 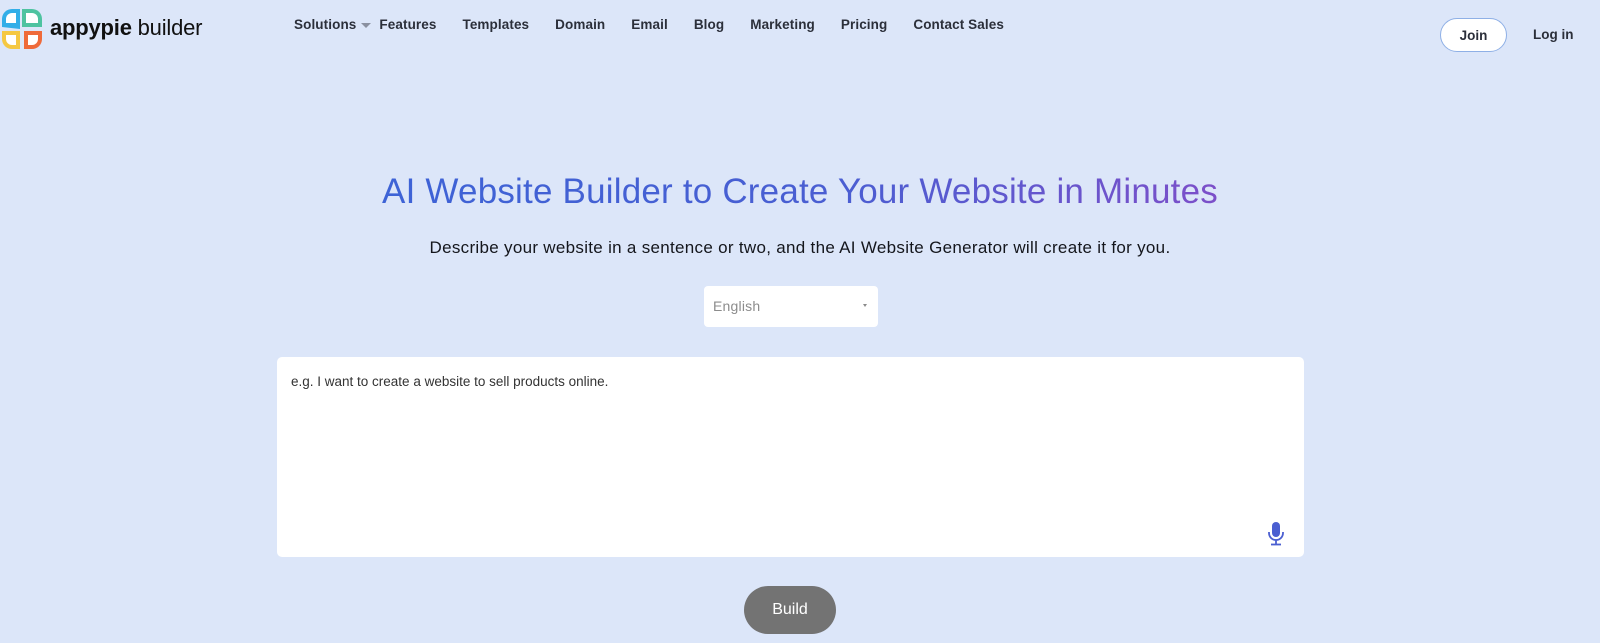 I want to click on chevron-down-icon, so click(x=366, y=25).